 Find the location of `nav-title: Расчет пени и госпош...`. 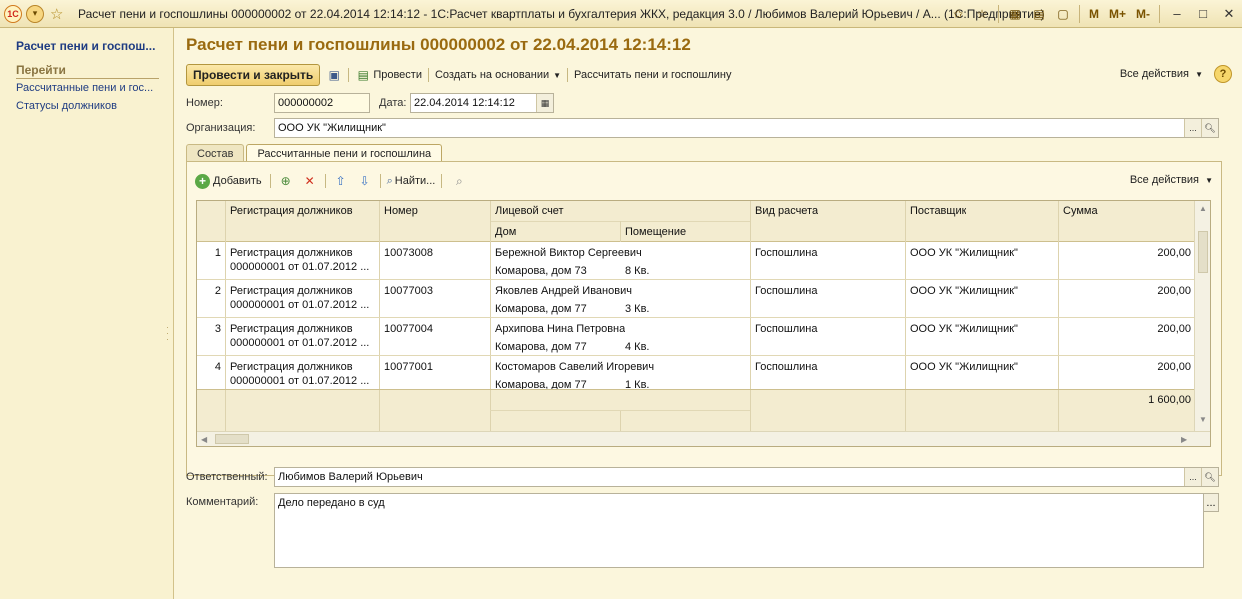

nav-title: Расчет пени и госпош... is located at coordinates (85, 46).